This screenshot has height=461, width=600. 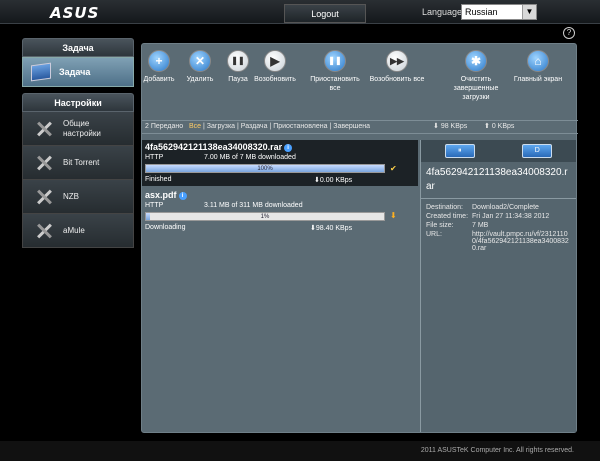 What do you see at coordinates (480, 225) in the screenshot?
I see `detail-value: 7 MB` at bounding box center [480, 225].